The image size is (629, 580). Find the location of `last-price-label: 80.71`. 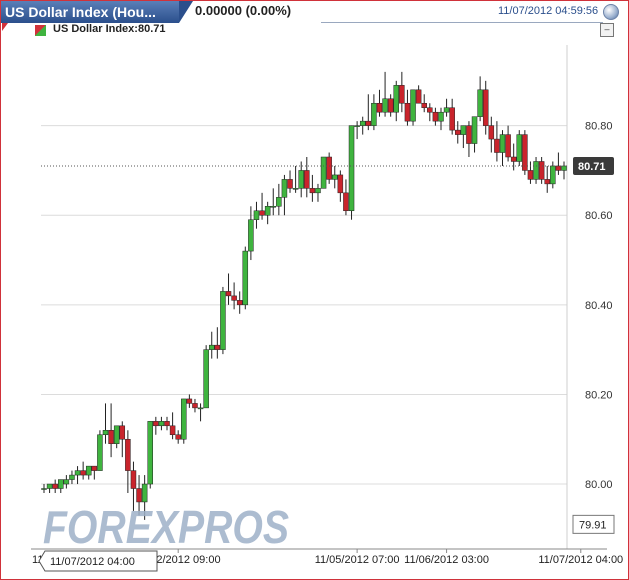

last-price-label: 80.71 is located at coordinates (592, 167).